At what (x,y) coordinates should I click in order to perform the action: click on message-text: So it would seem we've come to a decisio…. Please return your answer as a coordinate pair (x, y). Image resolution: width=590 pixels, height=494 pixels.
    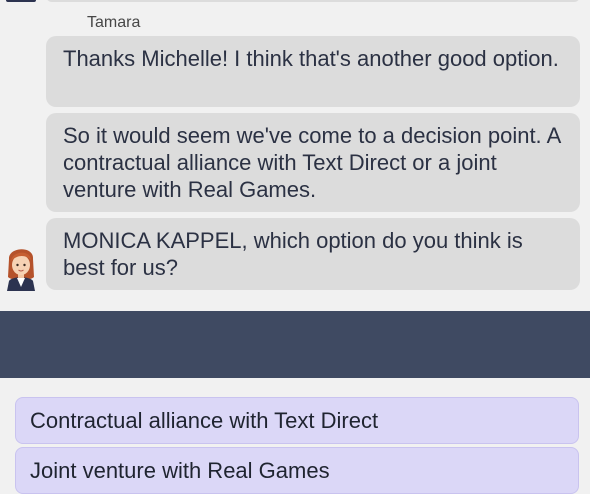
    Looking at the image, I should click on (312, 162).